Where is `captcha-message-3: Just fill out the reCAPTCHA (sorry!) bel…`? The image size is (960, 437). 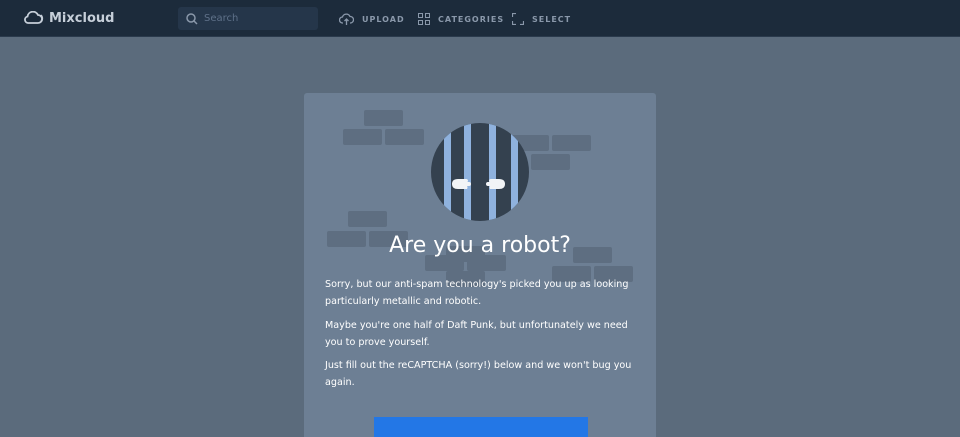
captcha-message-3: Just fill out the reCAPTCHA (sorry!) bel… is located at coordinates (478, 374).